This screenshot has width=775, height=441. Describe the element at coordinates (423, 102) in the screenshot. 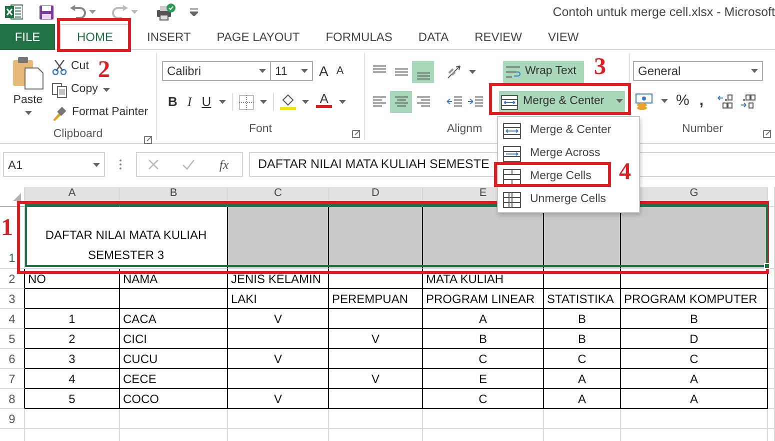

I see `align-right-icon` at that location.